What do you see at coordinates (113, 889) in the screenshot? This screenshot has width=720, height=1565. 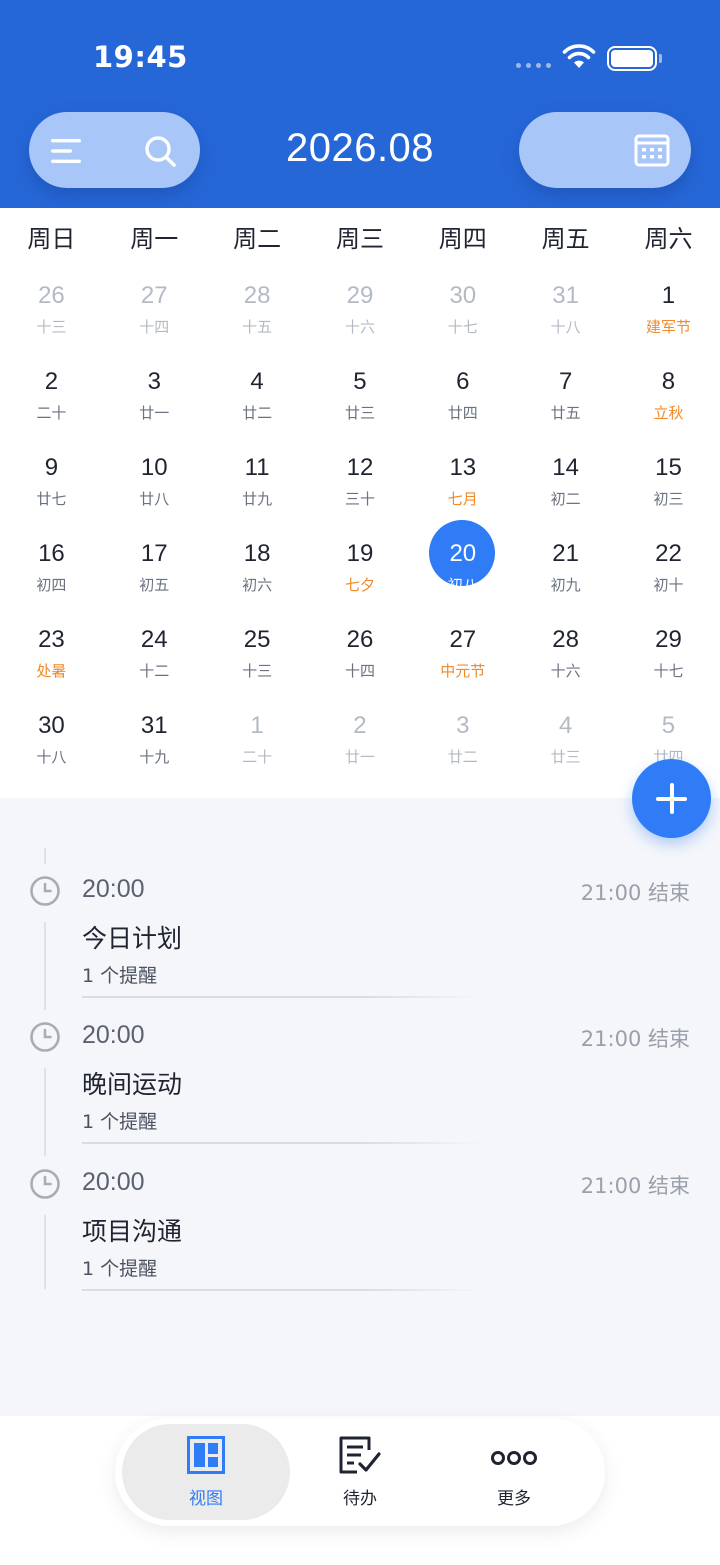 I see `event-start-time: 20:00` at bounding box center [113, 889].